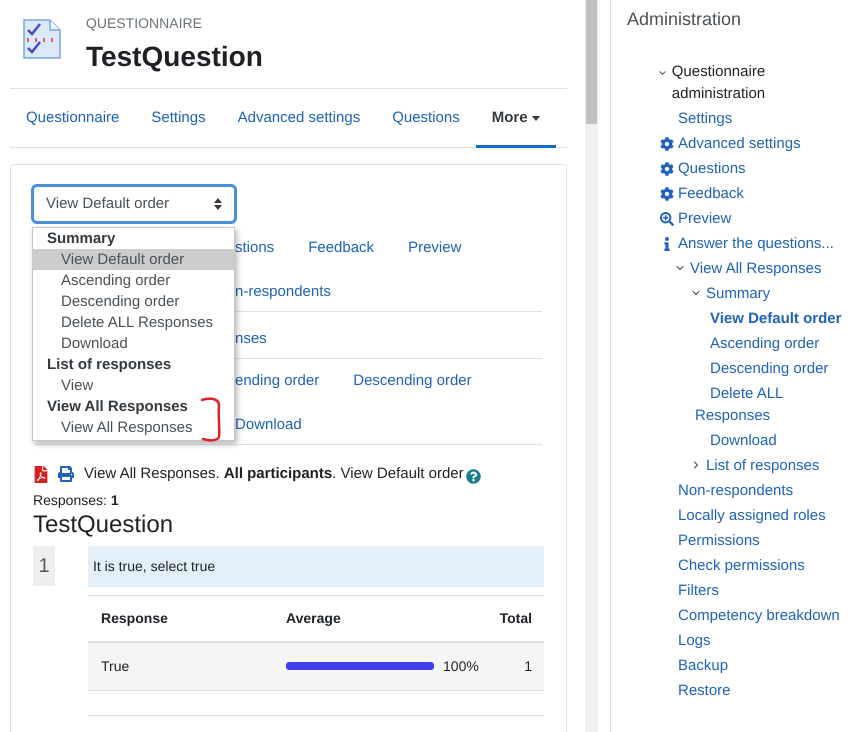  What do you see at coordinates (426, 118) in the screenshot?
I see `nav-tab: Questions` at bounding box center [426, 118].